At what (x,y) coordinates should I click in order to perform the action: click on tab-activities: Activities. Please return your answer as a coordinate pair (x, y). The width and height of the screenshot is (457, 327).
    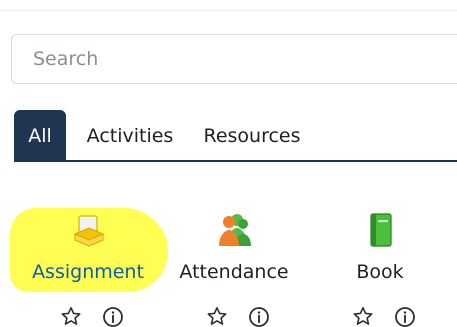
    Looking at the image, I should click on (130, 135).